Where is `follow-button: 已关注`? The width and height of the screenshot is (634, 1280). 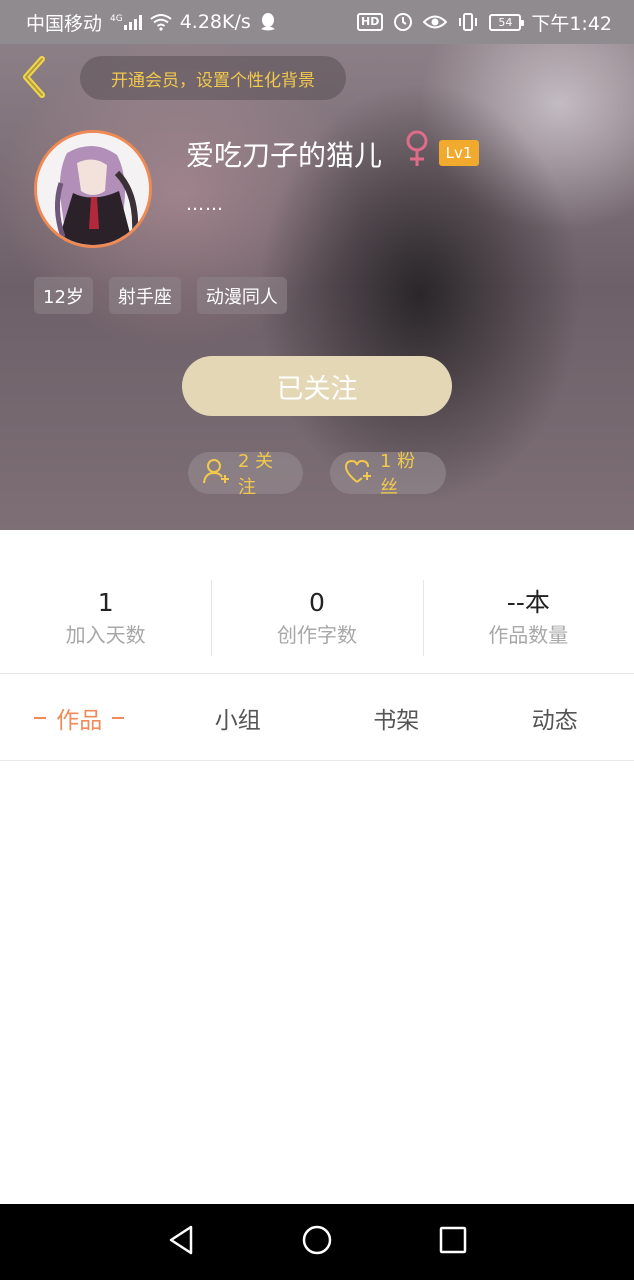 follow-button: 已关注 is located at coordinates (317, 386).